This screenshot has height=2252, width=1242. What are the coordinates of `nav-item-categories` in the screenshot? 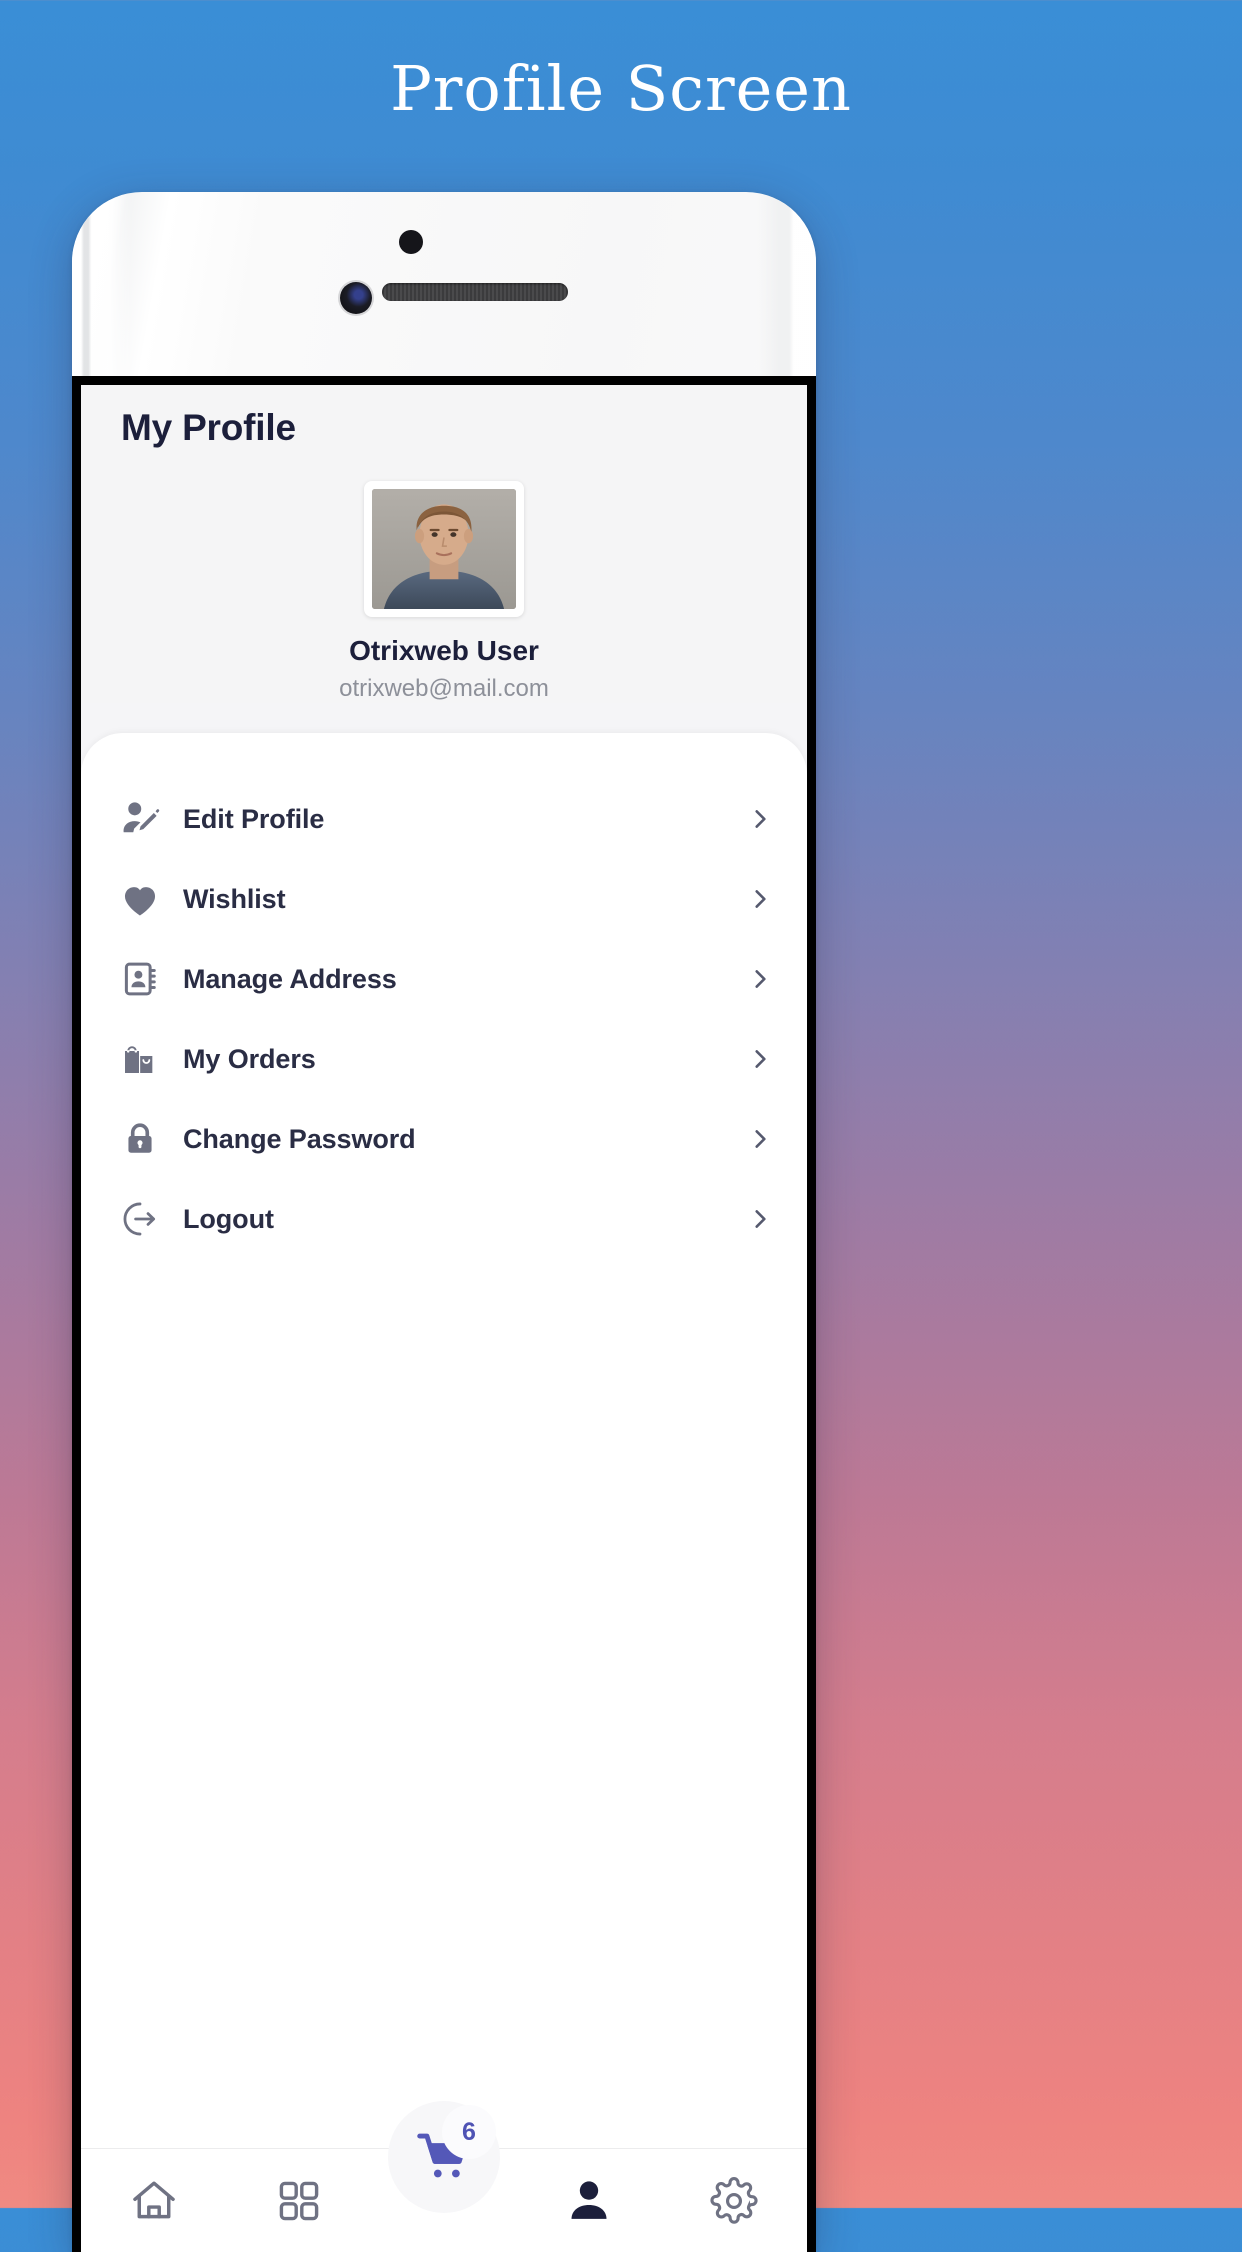 It's located at (298, 2200).